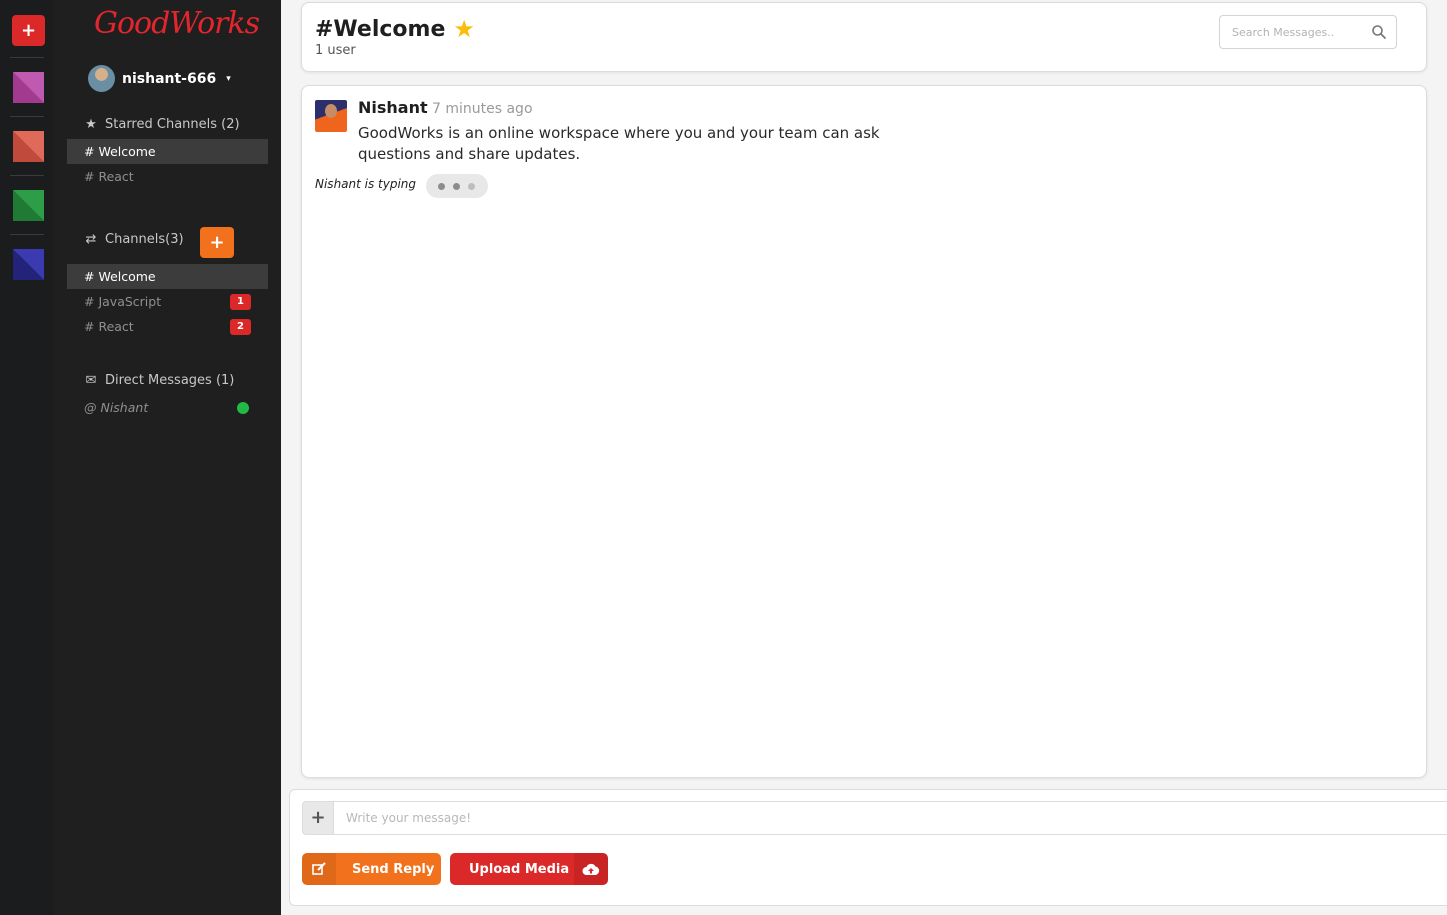  Describe the element at coordinates (380, 29) in the screenshot. I see `channel-name: #Welcome` at that location.